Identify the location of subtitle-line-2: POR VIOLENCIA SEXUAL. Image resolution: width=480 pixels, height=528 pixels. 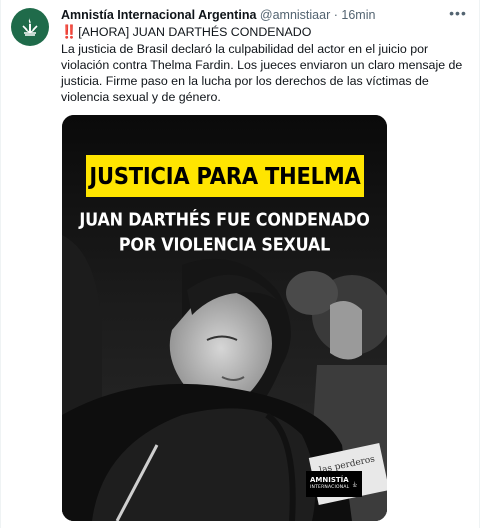
(224, 244).